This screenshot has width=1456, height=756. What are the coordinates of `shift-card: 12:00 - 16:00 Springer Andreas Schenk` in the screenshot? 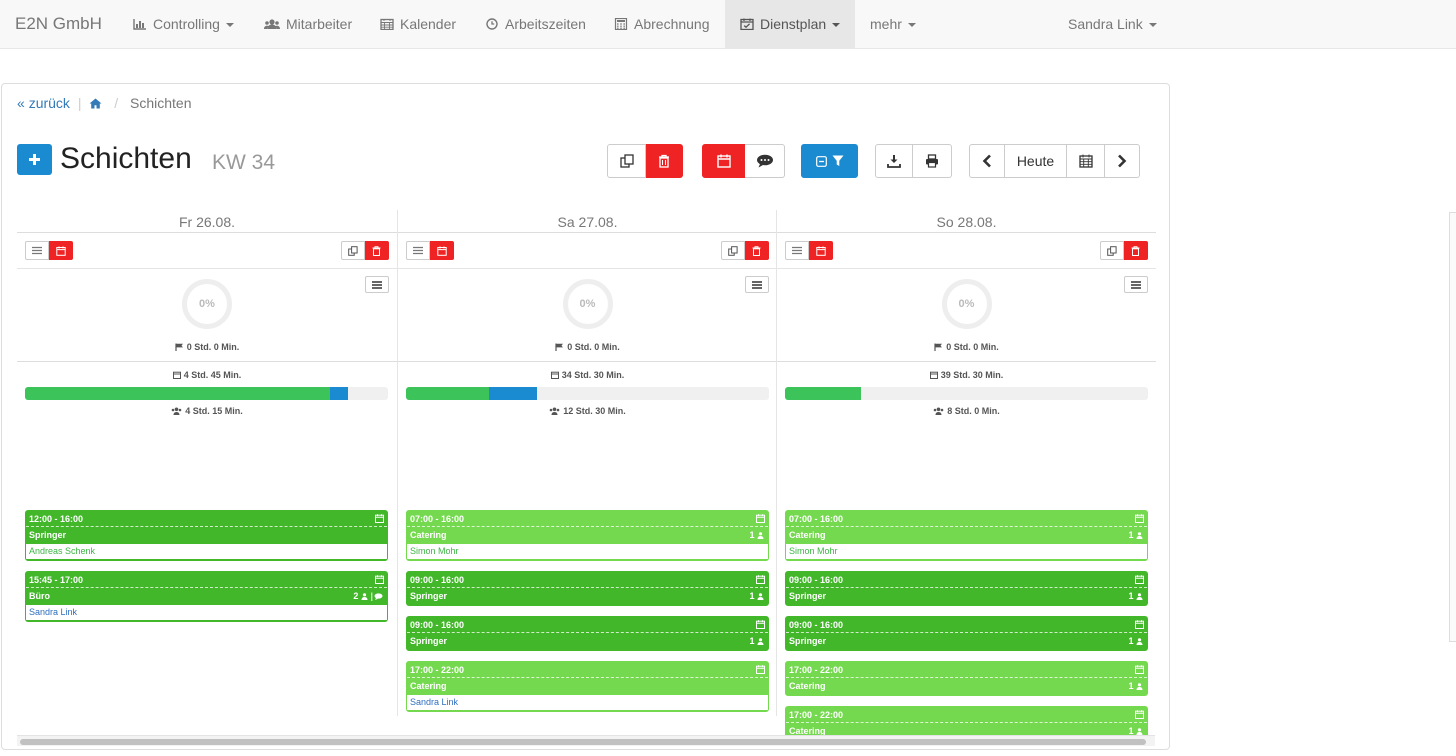 It's located at (206, 535).